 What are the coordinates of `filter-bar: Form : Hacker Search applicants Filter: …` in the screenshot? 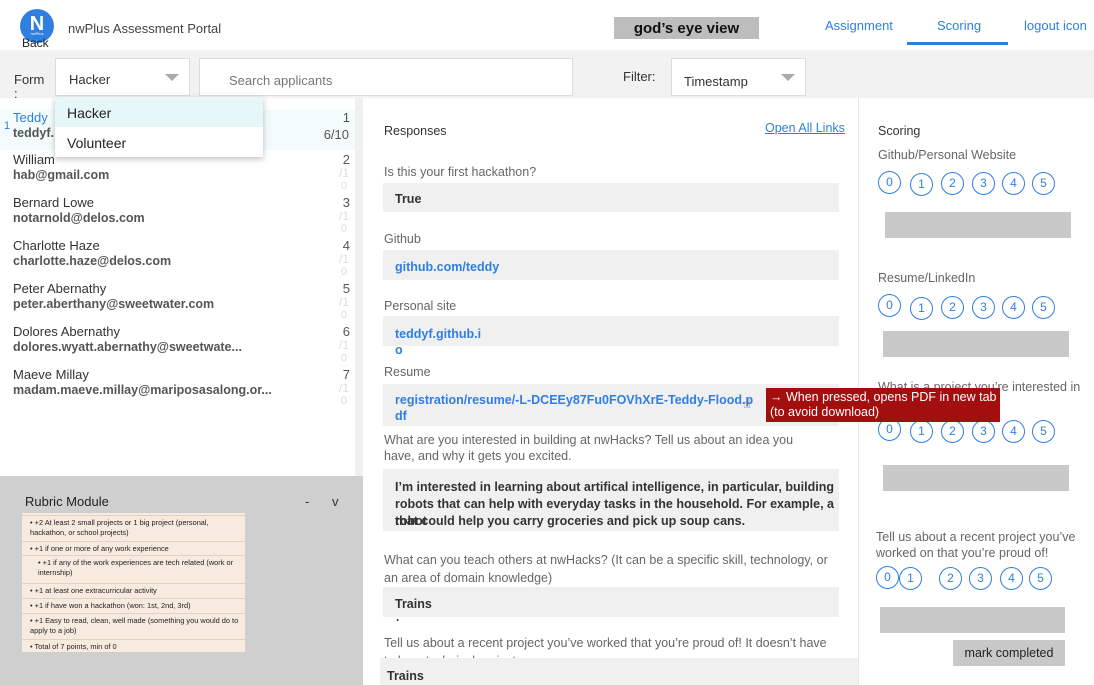 It's located at (547, 75).